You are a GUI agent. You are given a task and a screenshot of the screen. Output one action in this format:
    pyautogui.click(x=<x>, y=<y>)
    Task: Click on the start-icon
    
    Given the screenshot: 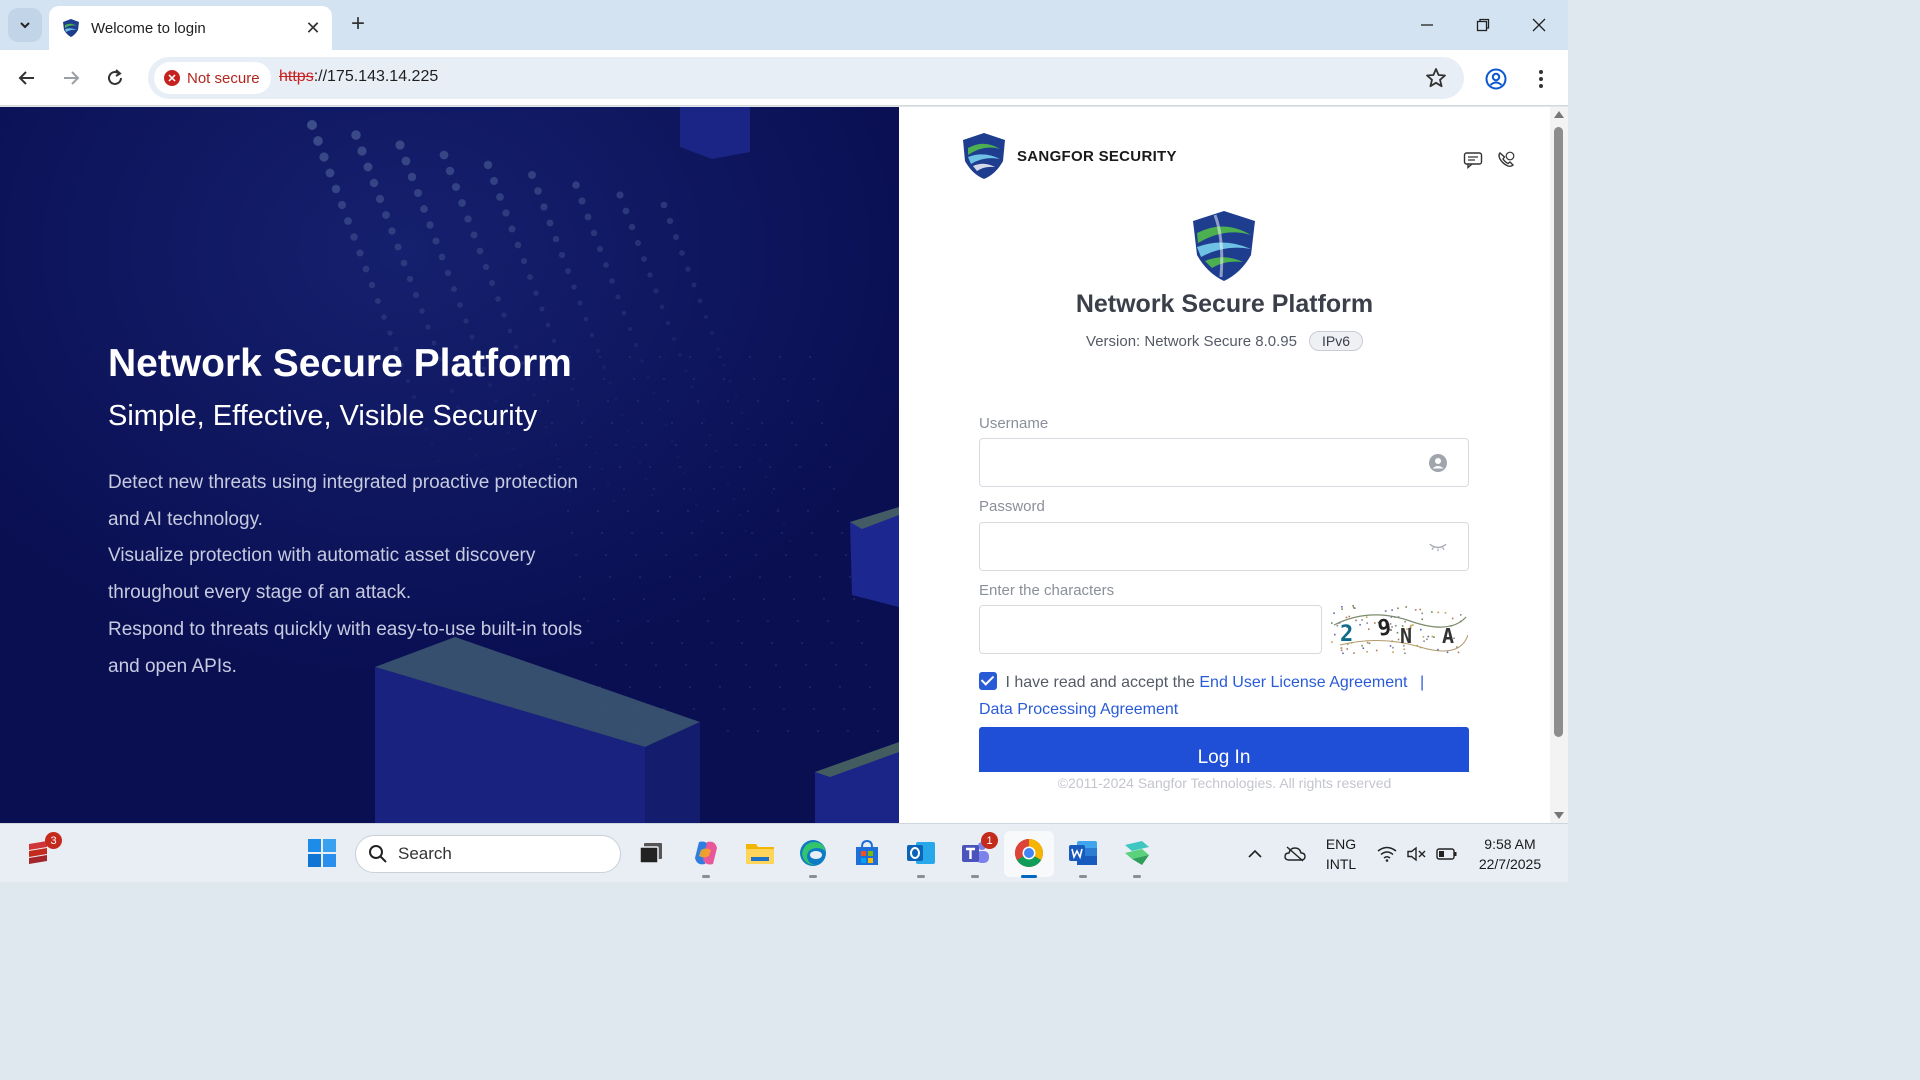 What is the action you would take?
    pyautogui.click(x=322, y=853)
    